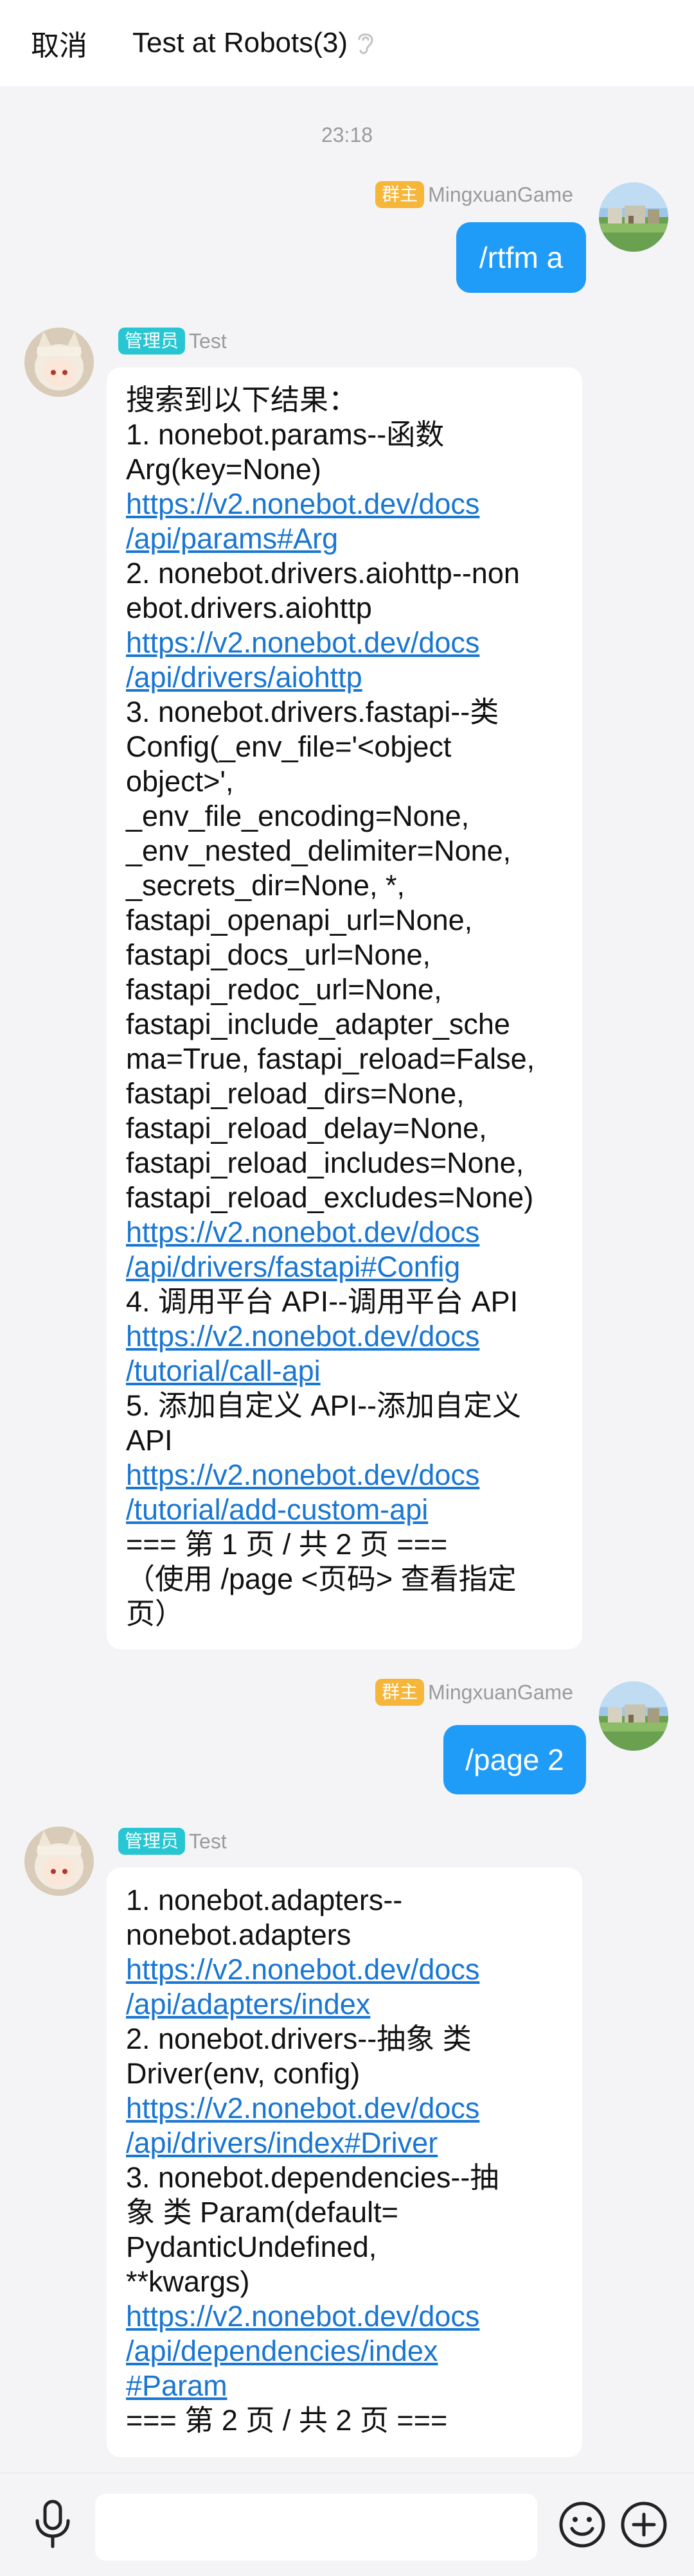  Describe the element at coordinates (249, 607) in the screenshot. I see `message-line: ebot.drivers.aiohttp` at that location.